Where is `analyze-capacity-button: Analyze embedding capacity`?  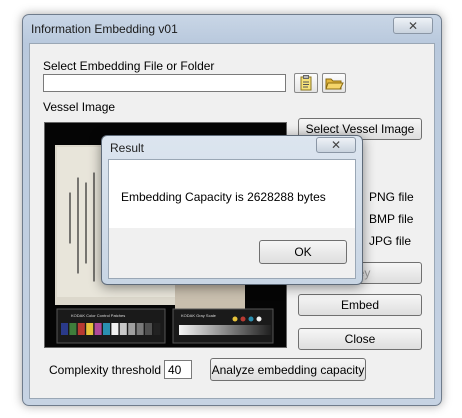 analyze-capacity-button: Analyze embedding capacity is located at coordinates (288, 369).